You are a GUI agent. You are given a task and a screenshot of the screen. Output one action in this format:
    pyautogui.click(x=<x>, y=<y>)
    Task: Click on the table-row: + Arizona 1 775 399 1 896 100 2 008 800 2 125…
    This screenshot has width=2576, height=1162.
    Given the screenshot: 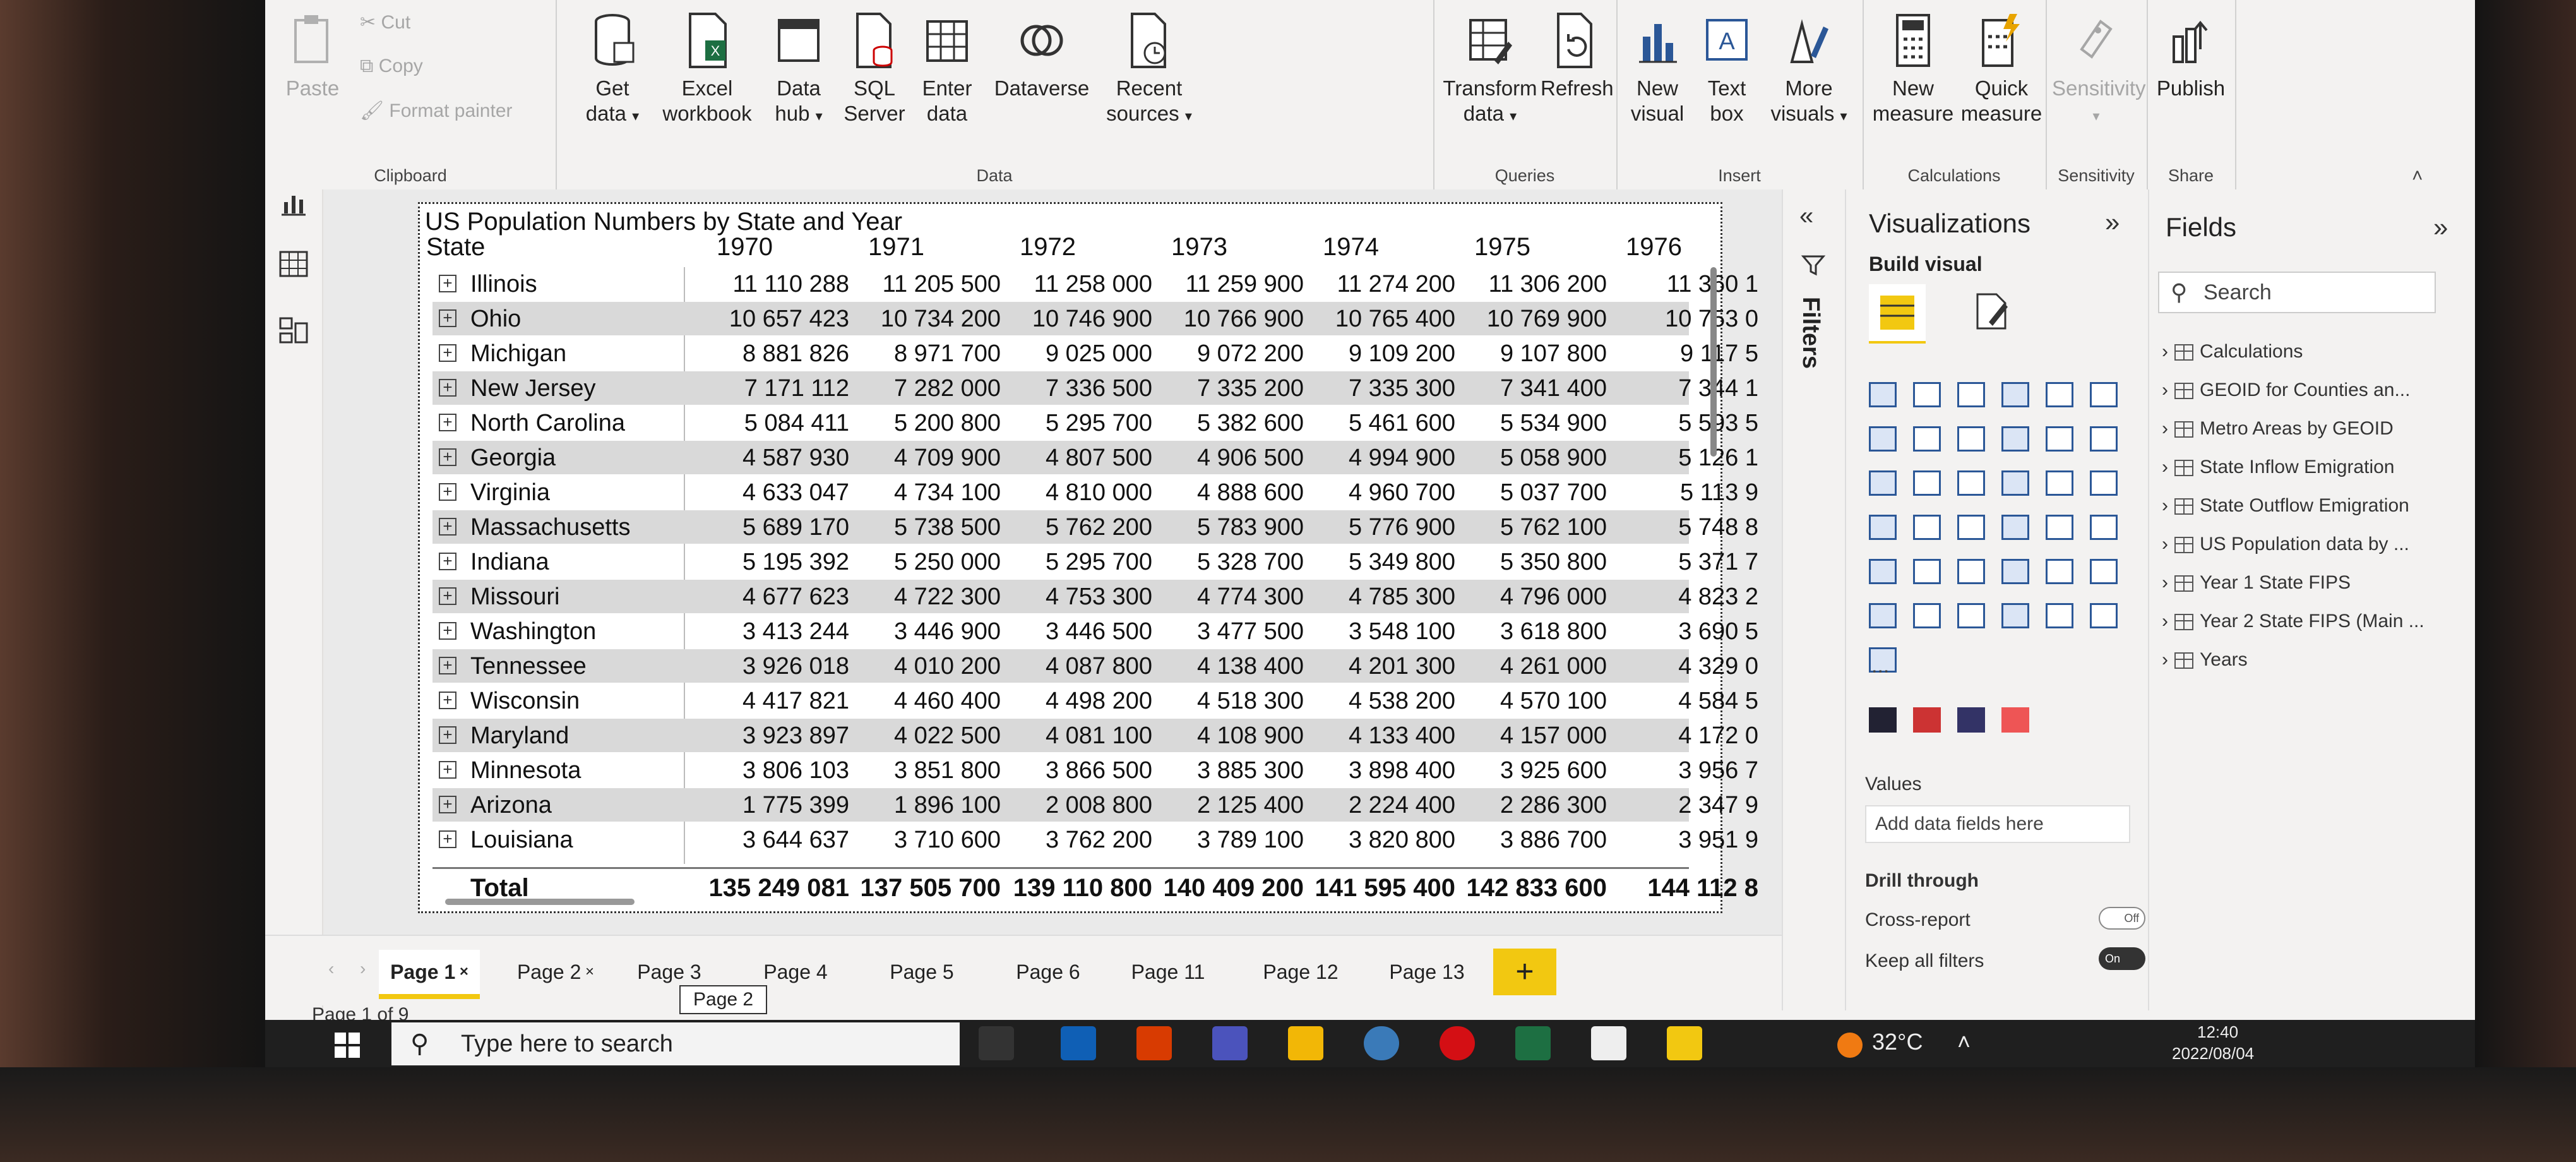 What is the action you would take?
    pyautogui.click(x=1095, y=805)
    